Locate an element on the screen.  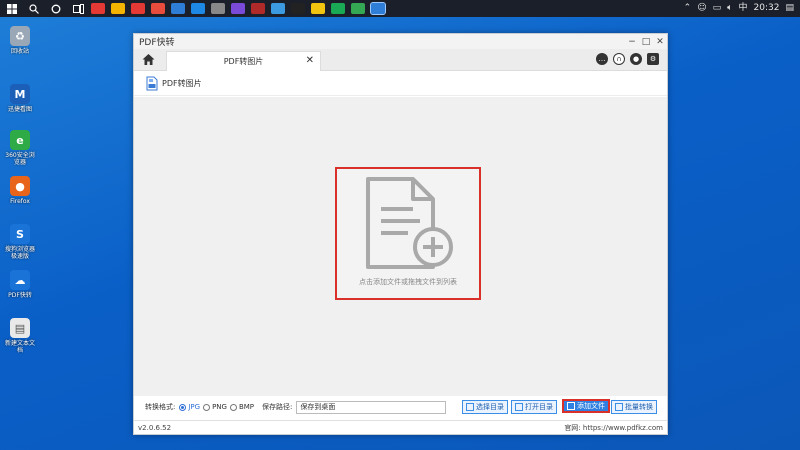
maximize-button: □ is located at coordinates (646, 41).